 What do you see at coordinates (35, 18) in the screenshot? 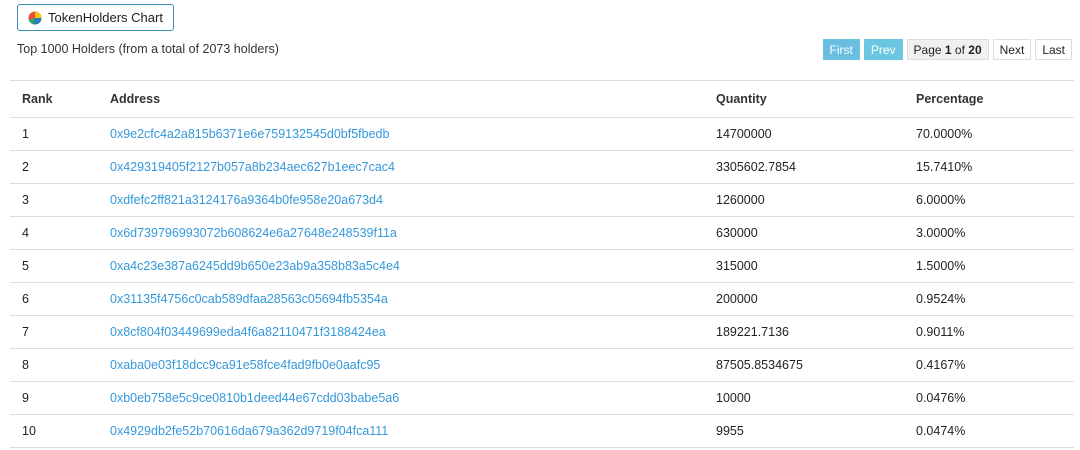
I see `pie-chart-icon` at bounding box center [35, 18].